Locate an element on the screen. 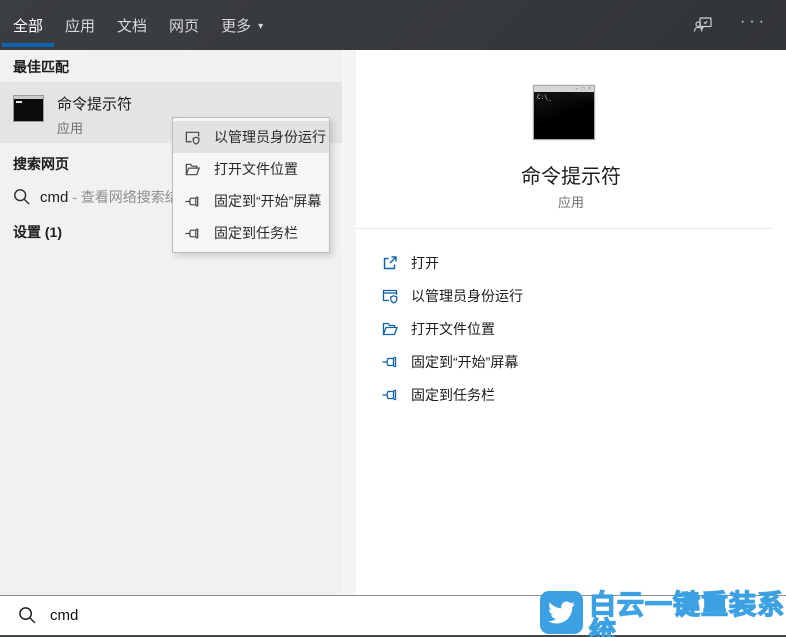 Image resolution: width=786 pixels, height=637 pixels. search-web-suffix: - 查看网络搜索结 is located at coordinates (123, 197).